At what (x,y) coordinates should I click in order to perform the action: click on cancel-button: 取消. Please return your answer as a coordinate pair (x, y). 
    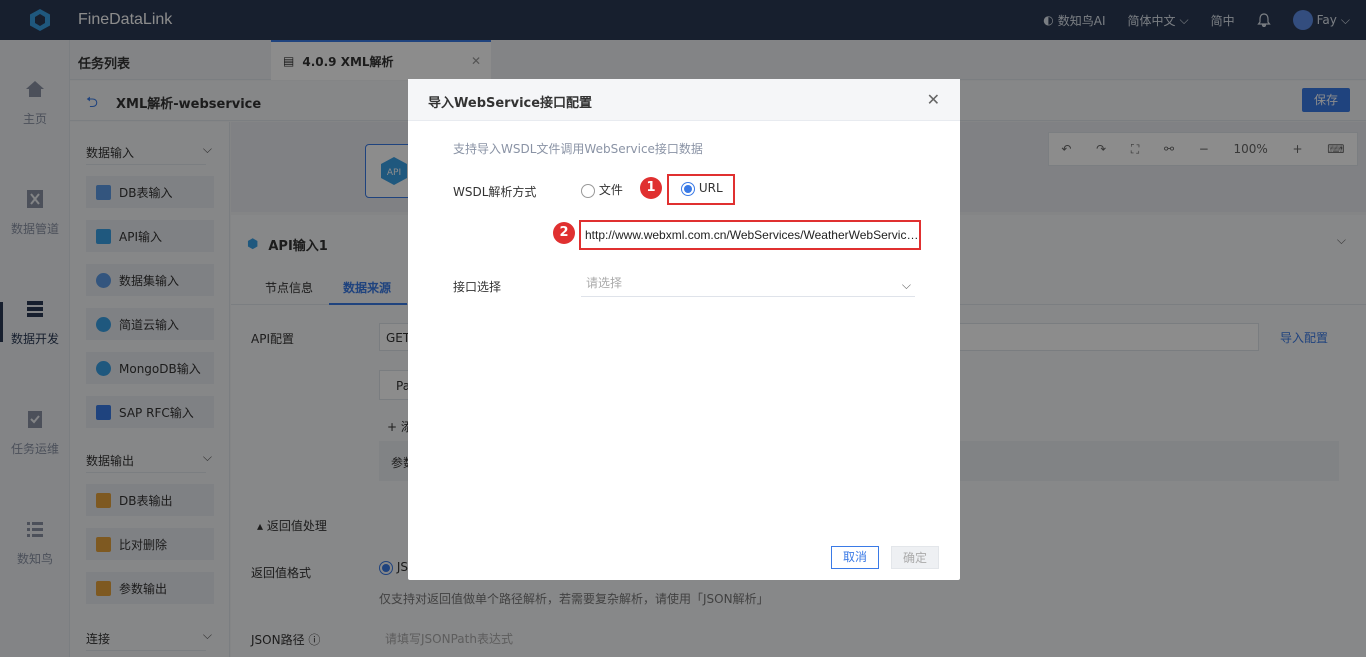
    Looking at the image, I should click on (855, 557).